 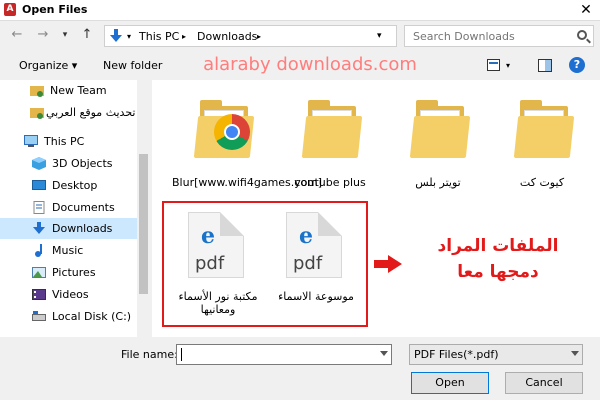 What do you see at coordinates (10, 9) in the screenshot?
I see `app-logo-icon: A` at bounding box center [10, 9].